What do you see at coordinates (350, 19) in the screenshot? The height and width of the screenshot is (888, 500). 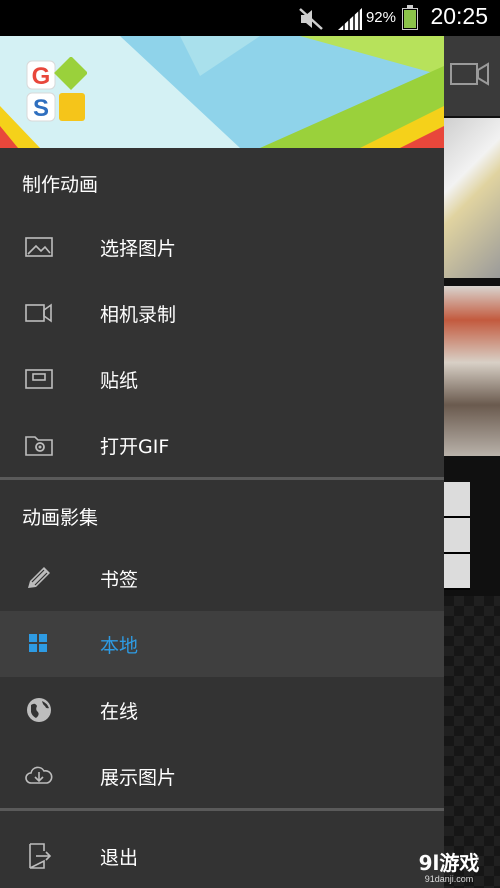 I see `signal-icon` at bounding box center [350, 19].